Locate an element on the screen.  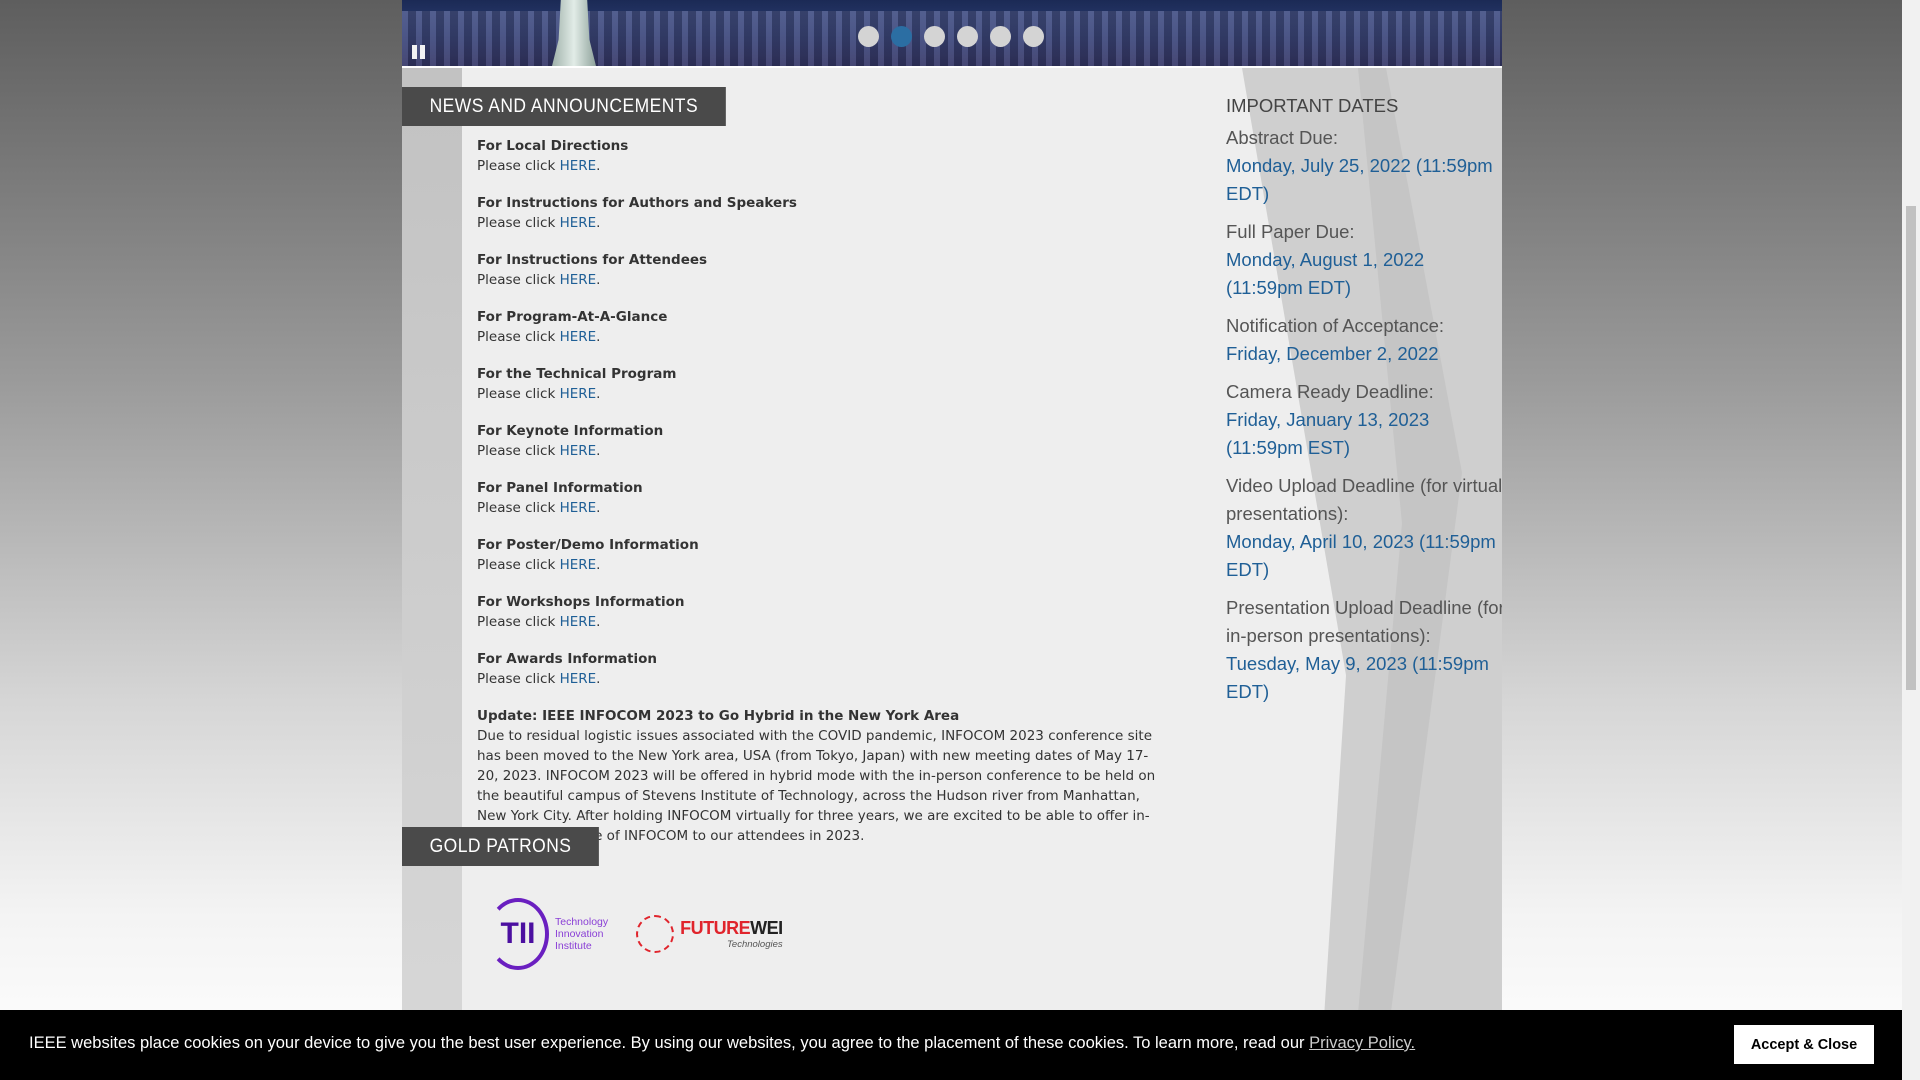
tii-line: Technology is located at coordinates (582, 922).